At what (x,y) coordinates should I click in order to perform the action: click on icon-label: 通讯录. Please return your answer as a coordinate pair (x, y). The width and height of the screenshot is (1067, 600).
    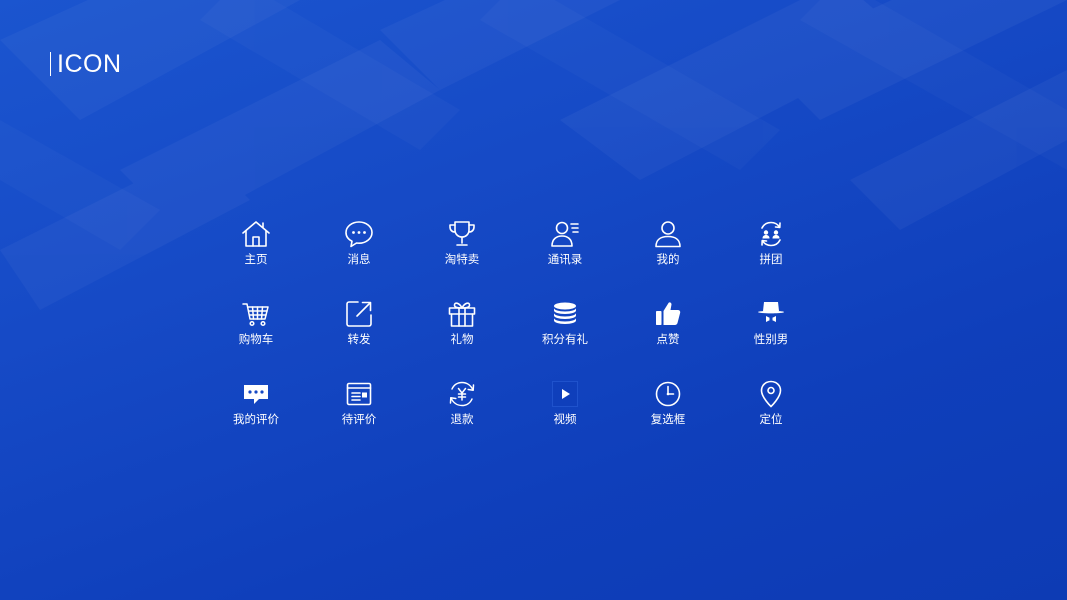
    Looking at the image, I should click on (565, 259).